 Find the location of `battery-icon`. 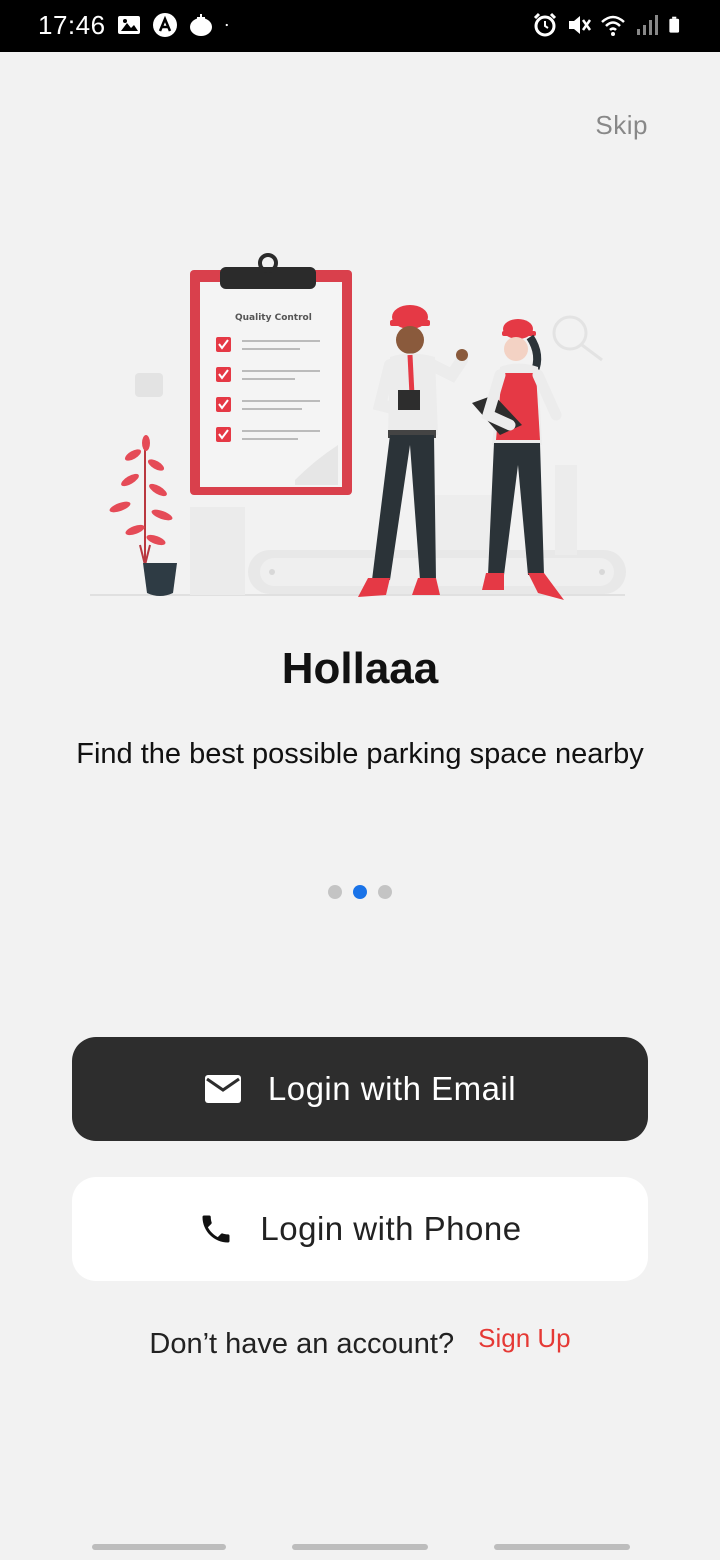

battery-icon is located at coordinates (674, 24).